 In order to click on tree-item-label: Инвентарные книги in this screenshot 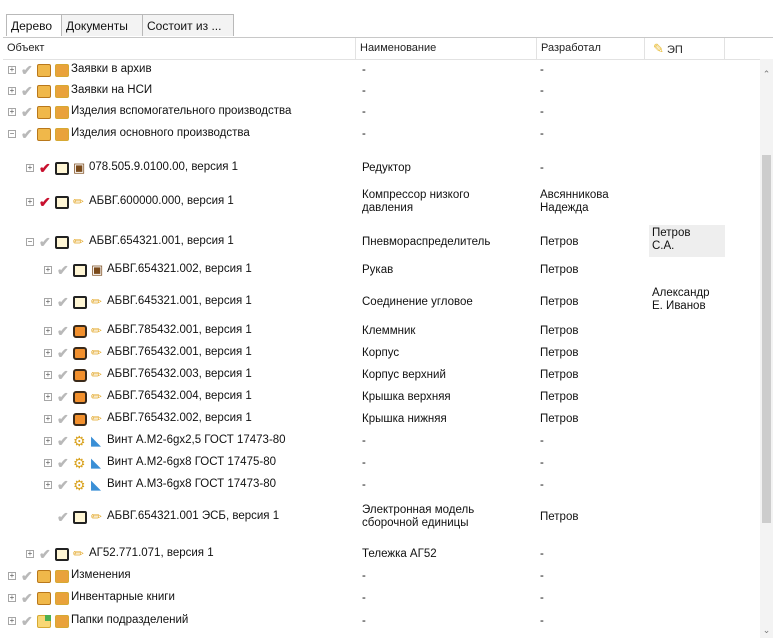, I will do `click(123, 597)`.